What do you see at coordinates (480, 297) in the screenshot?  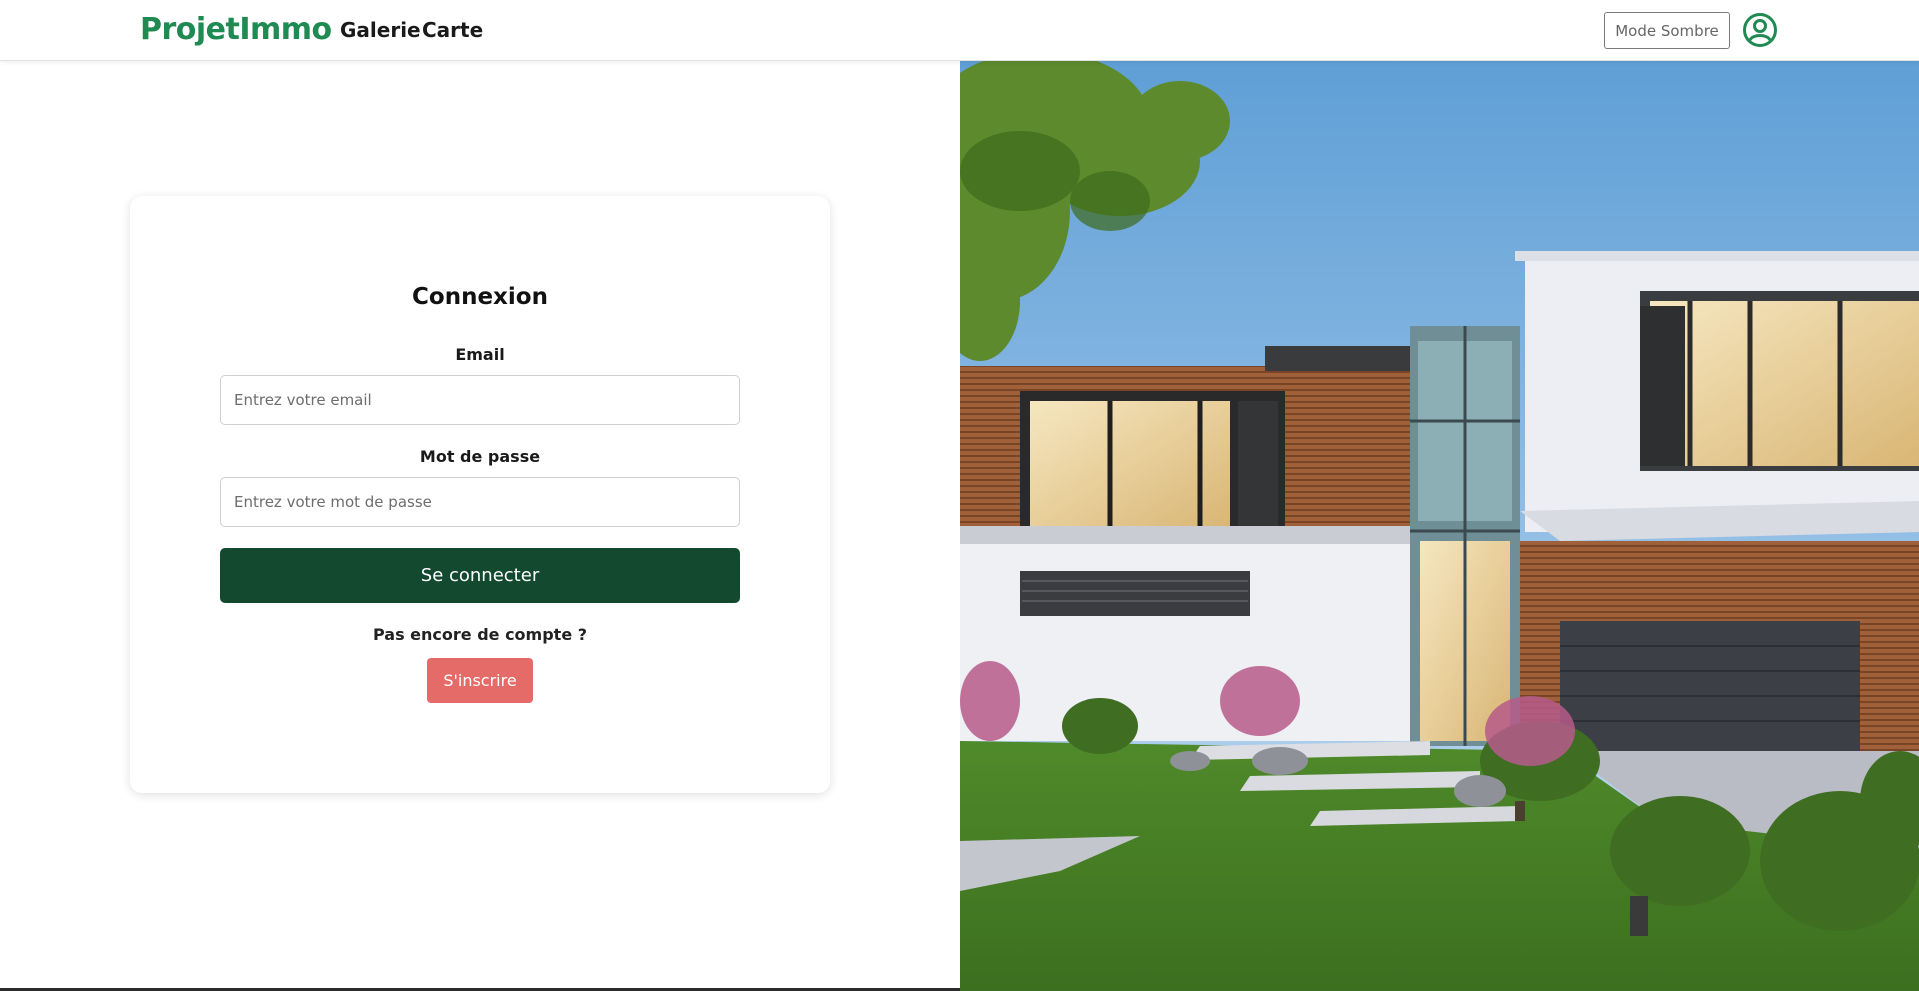 I see `login-title: Connexion` at bounding box center [480, 297].